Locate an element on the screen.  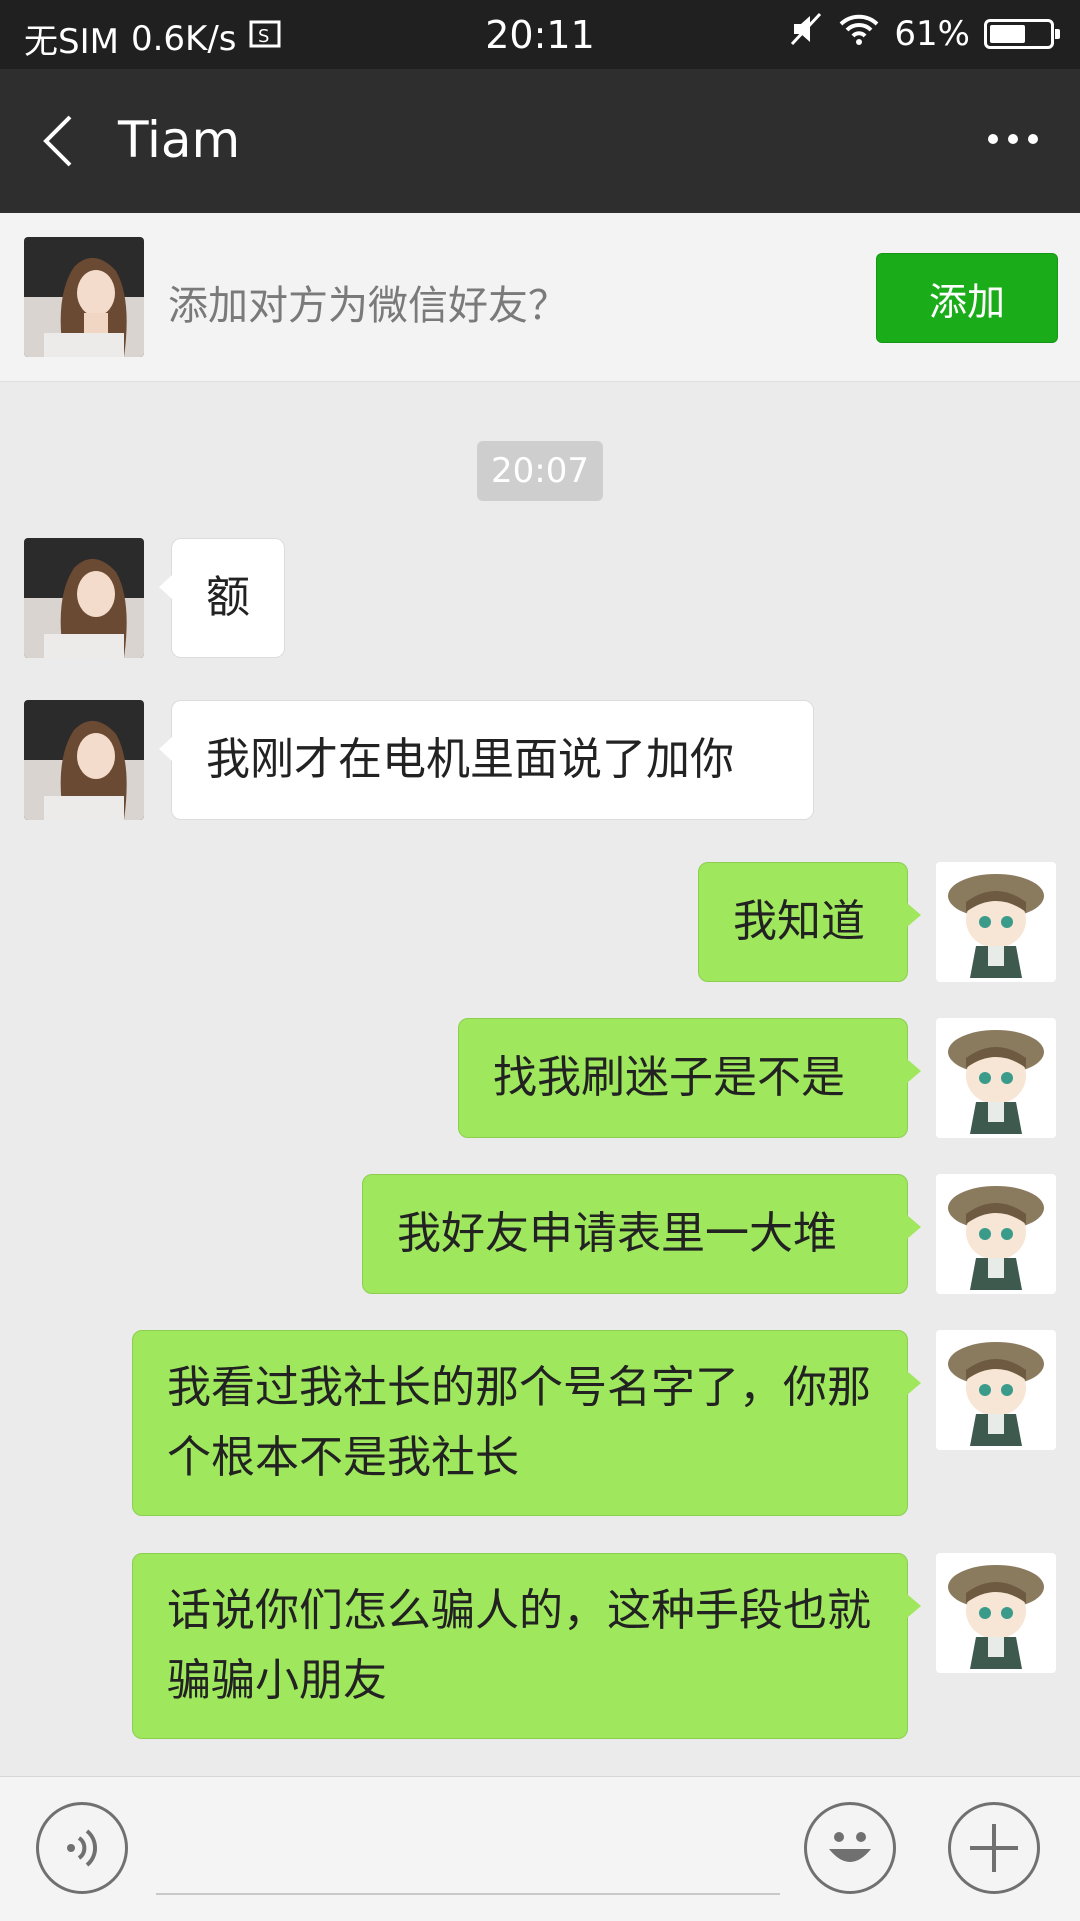
chevron-left-icon is located at coordinates (57, 141).